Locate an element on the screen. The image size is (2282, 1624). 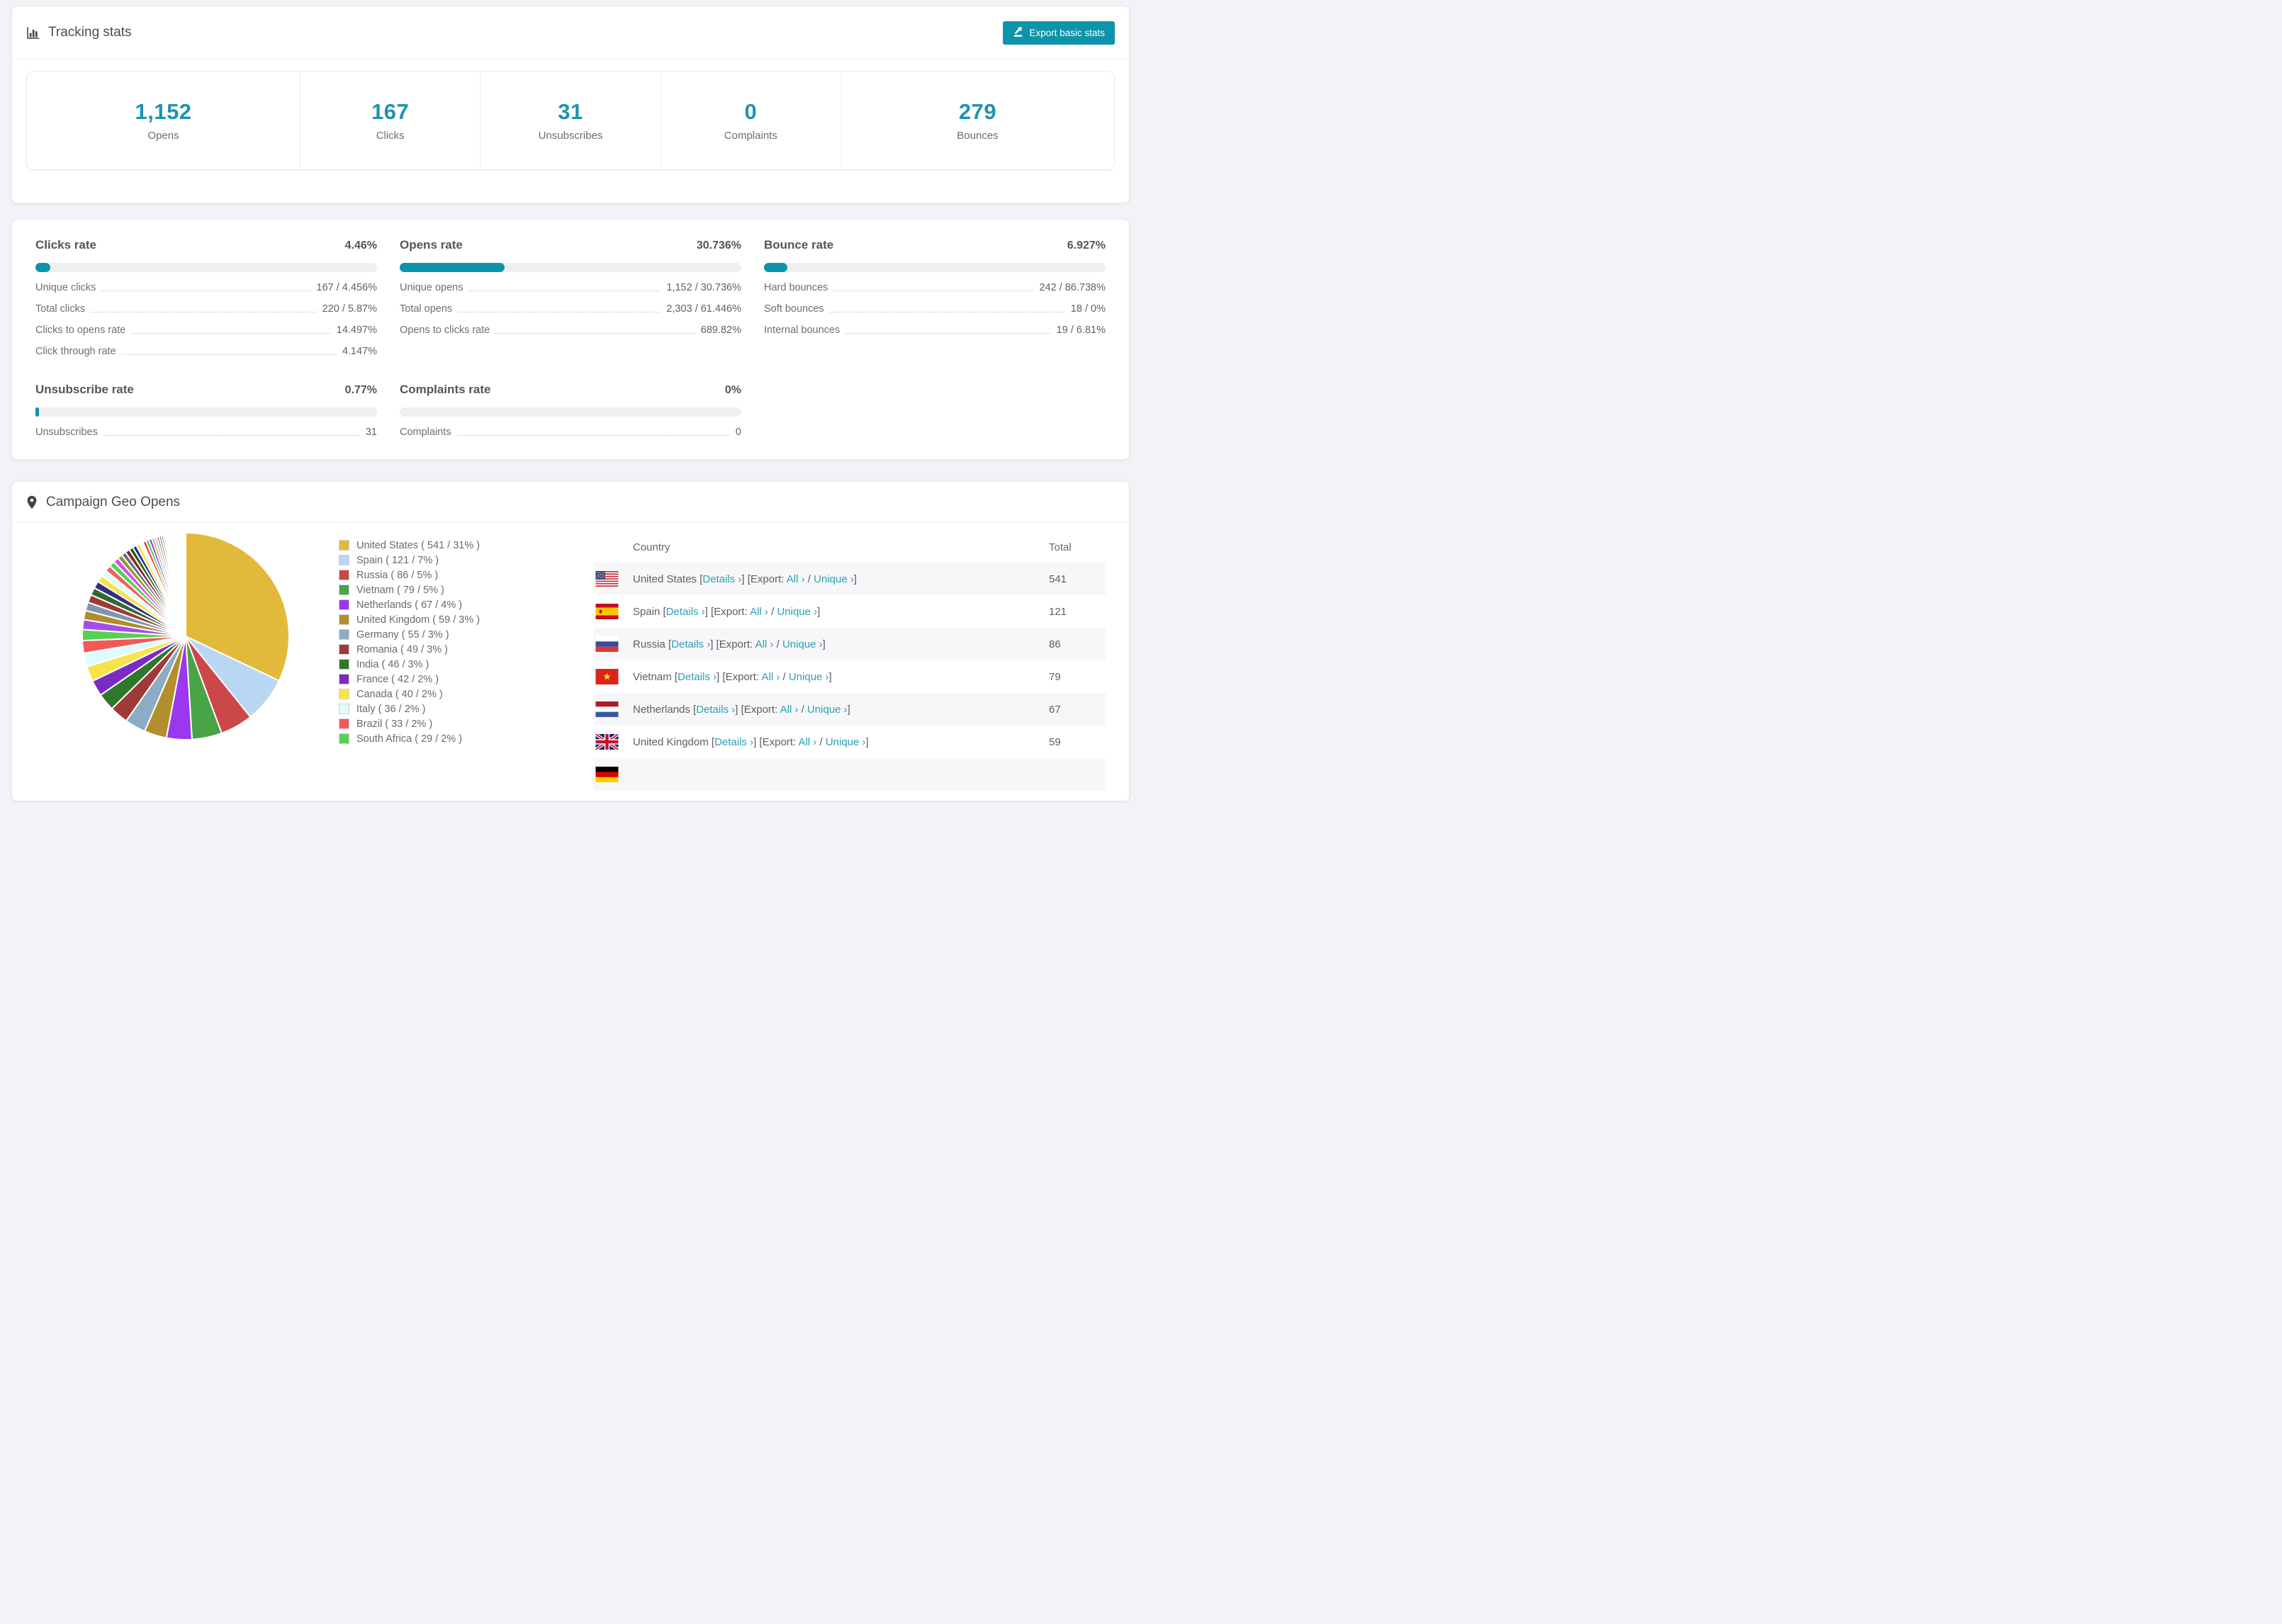
geo-pie-chart is located at coordinates (186, 636).